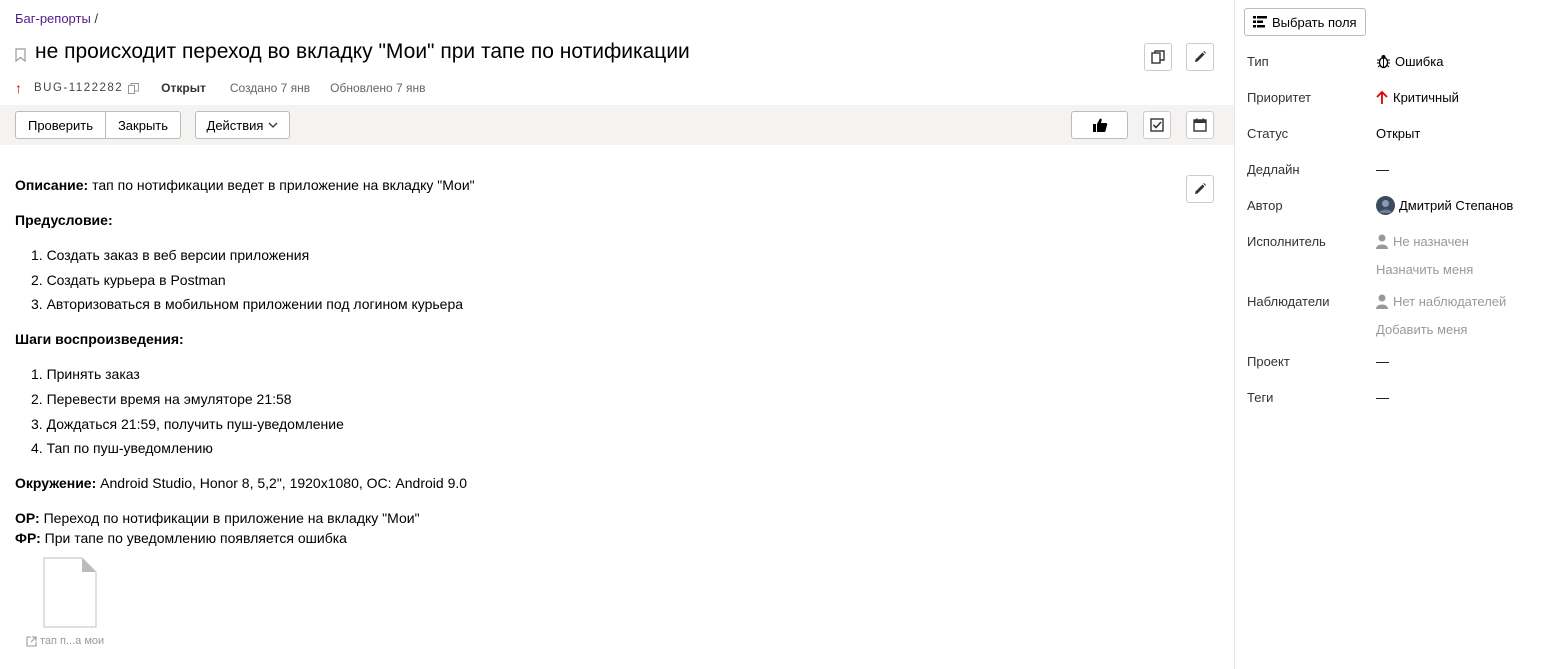  Describe the element at coordinates (78, 88) in the screenshot. I see `issue-key: BUG-1122282` at that location.